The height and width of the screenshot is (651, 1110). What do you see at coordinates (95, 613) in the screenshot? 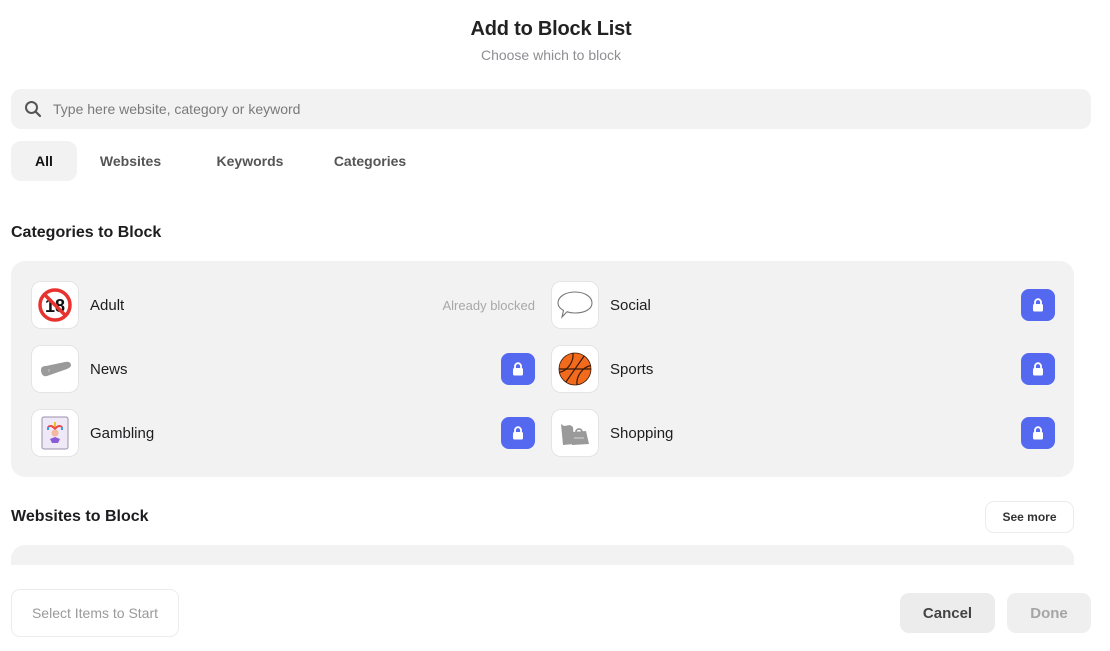
I see `selection-hint: Select Items to Start` at bounding box center [95, 613].